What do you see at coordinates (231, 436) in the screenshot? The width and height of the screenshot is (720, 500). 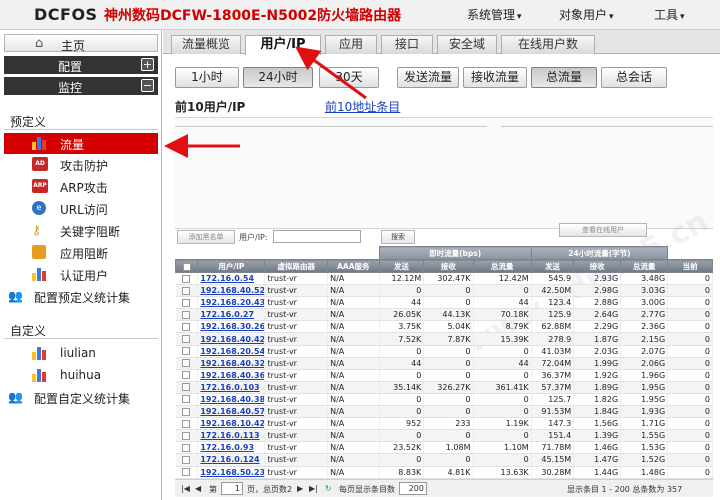 I see `cell-user-ip-link: 172.16.0.113` at bounding box center [231, 436].